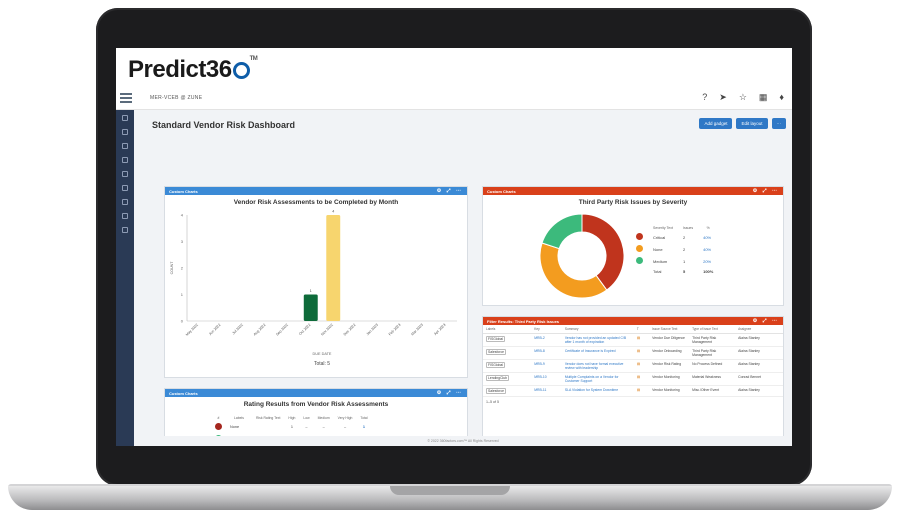 The width and height of the screenshot is (900, 520). I want to click on issue-type: Material Weakness, so click(712, 379).